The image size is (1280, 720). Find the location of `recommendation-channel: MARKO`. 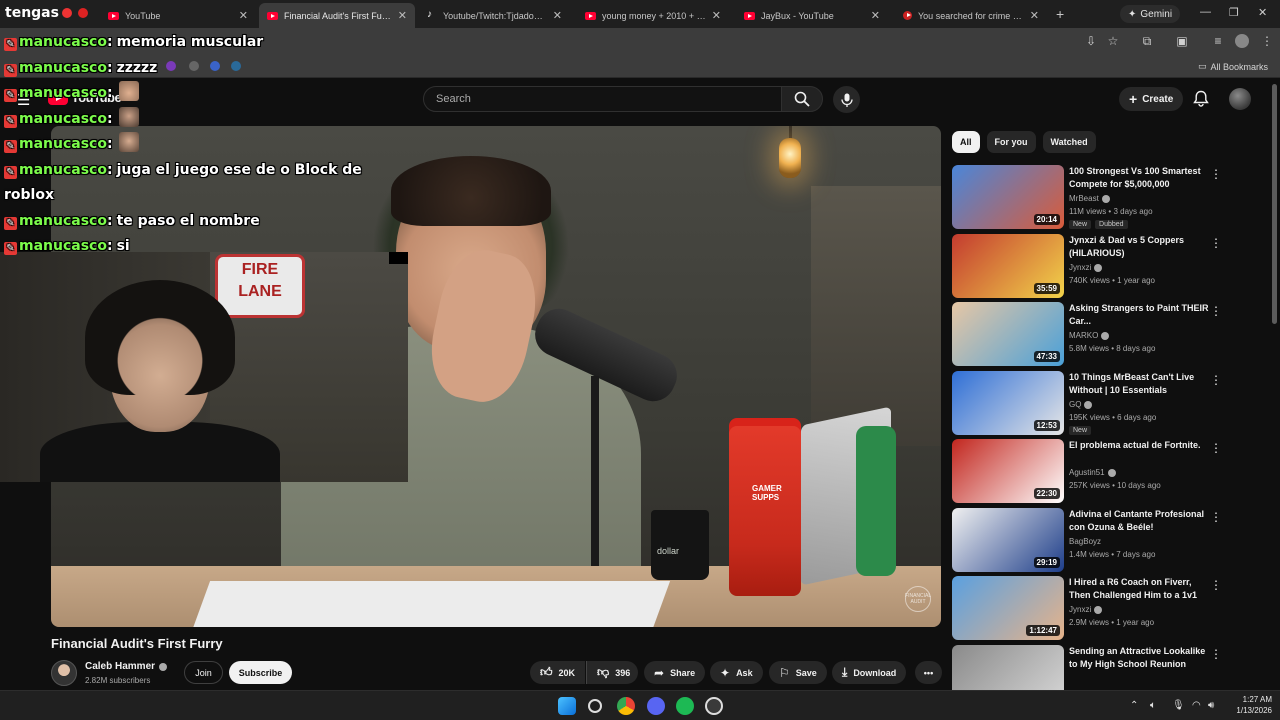

recommendation-channel: MARKO is located at coordinates (1083, 335).